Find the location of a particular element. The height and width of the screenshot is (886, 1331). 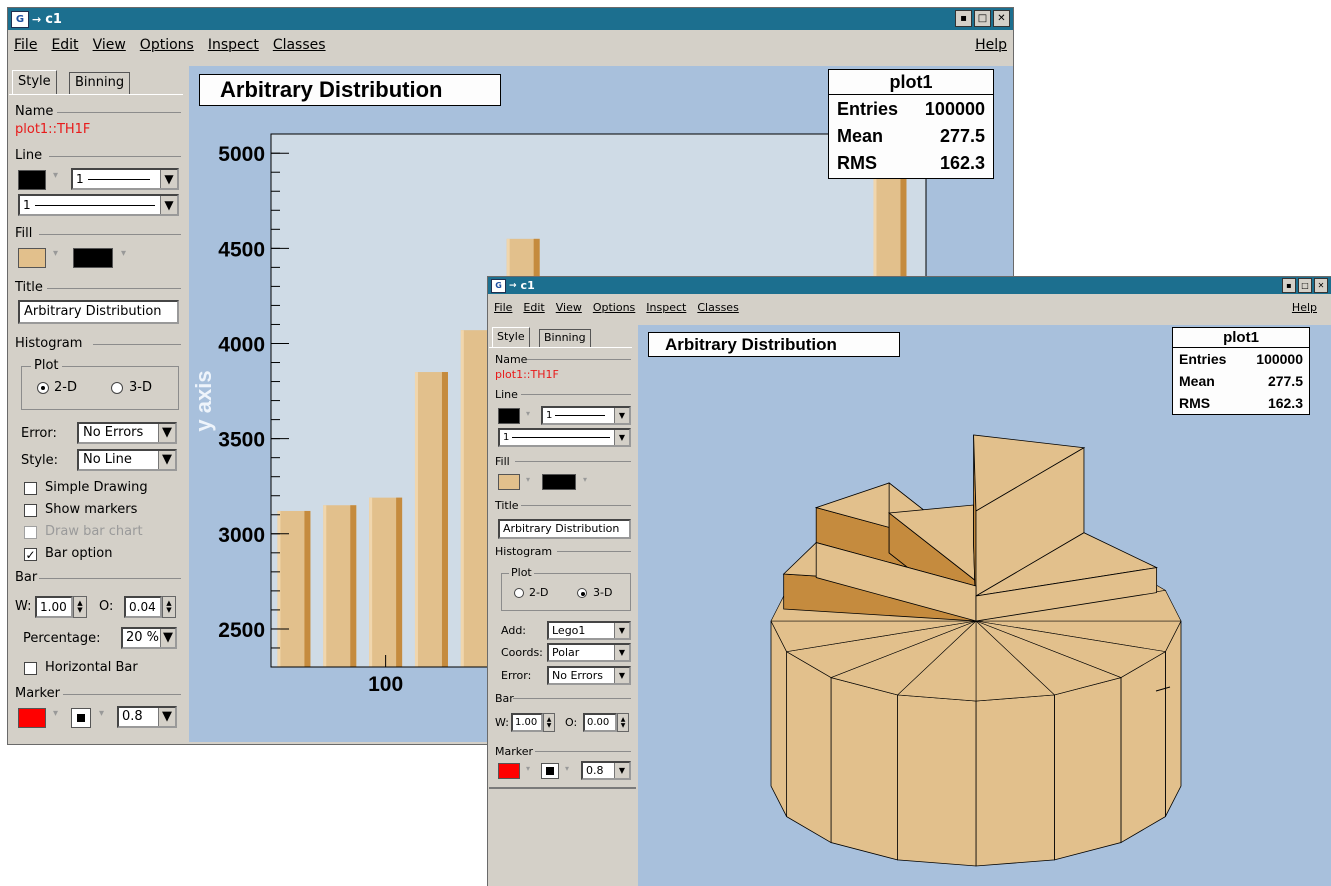

plot-2d-label: 2-D is located at coordinates (539, 592).